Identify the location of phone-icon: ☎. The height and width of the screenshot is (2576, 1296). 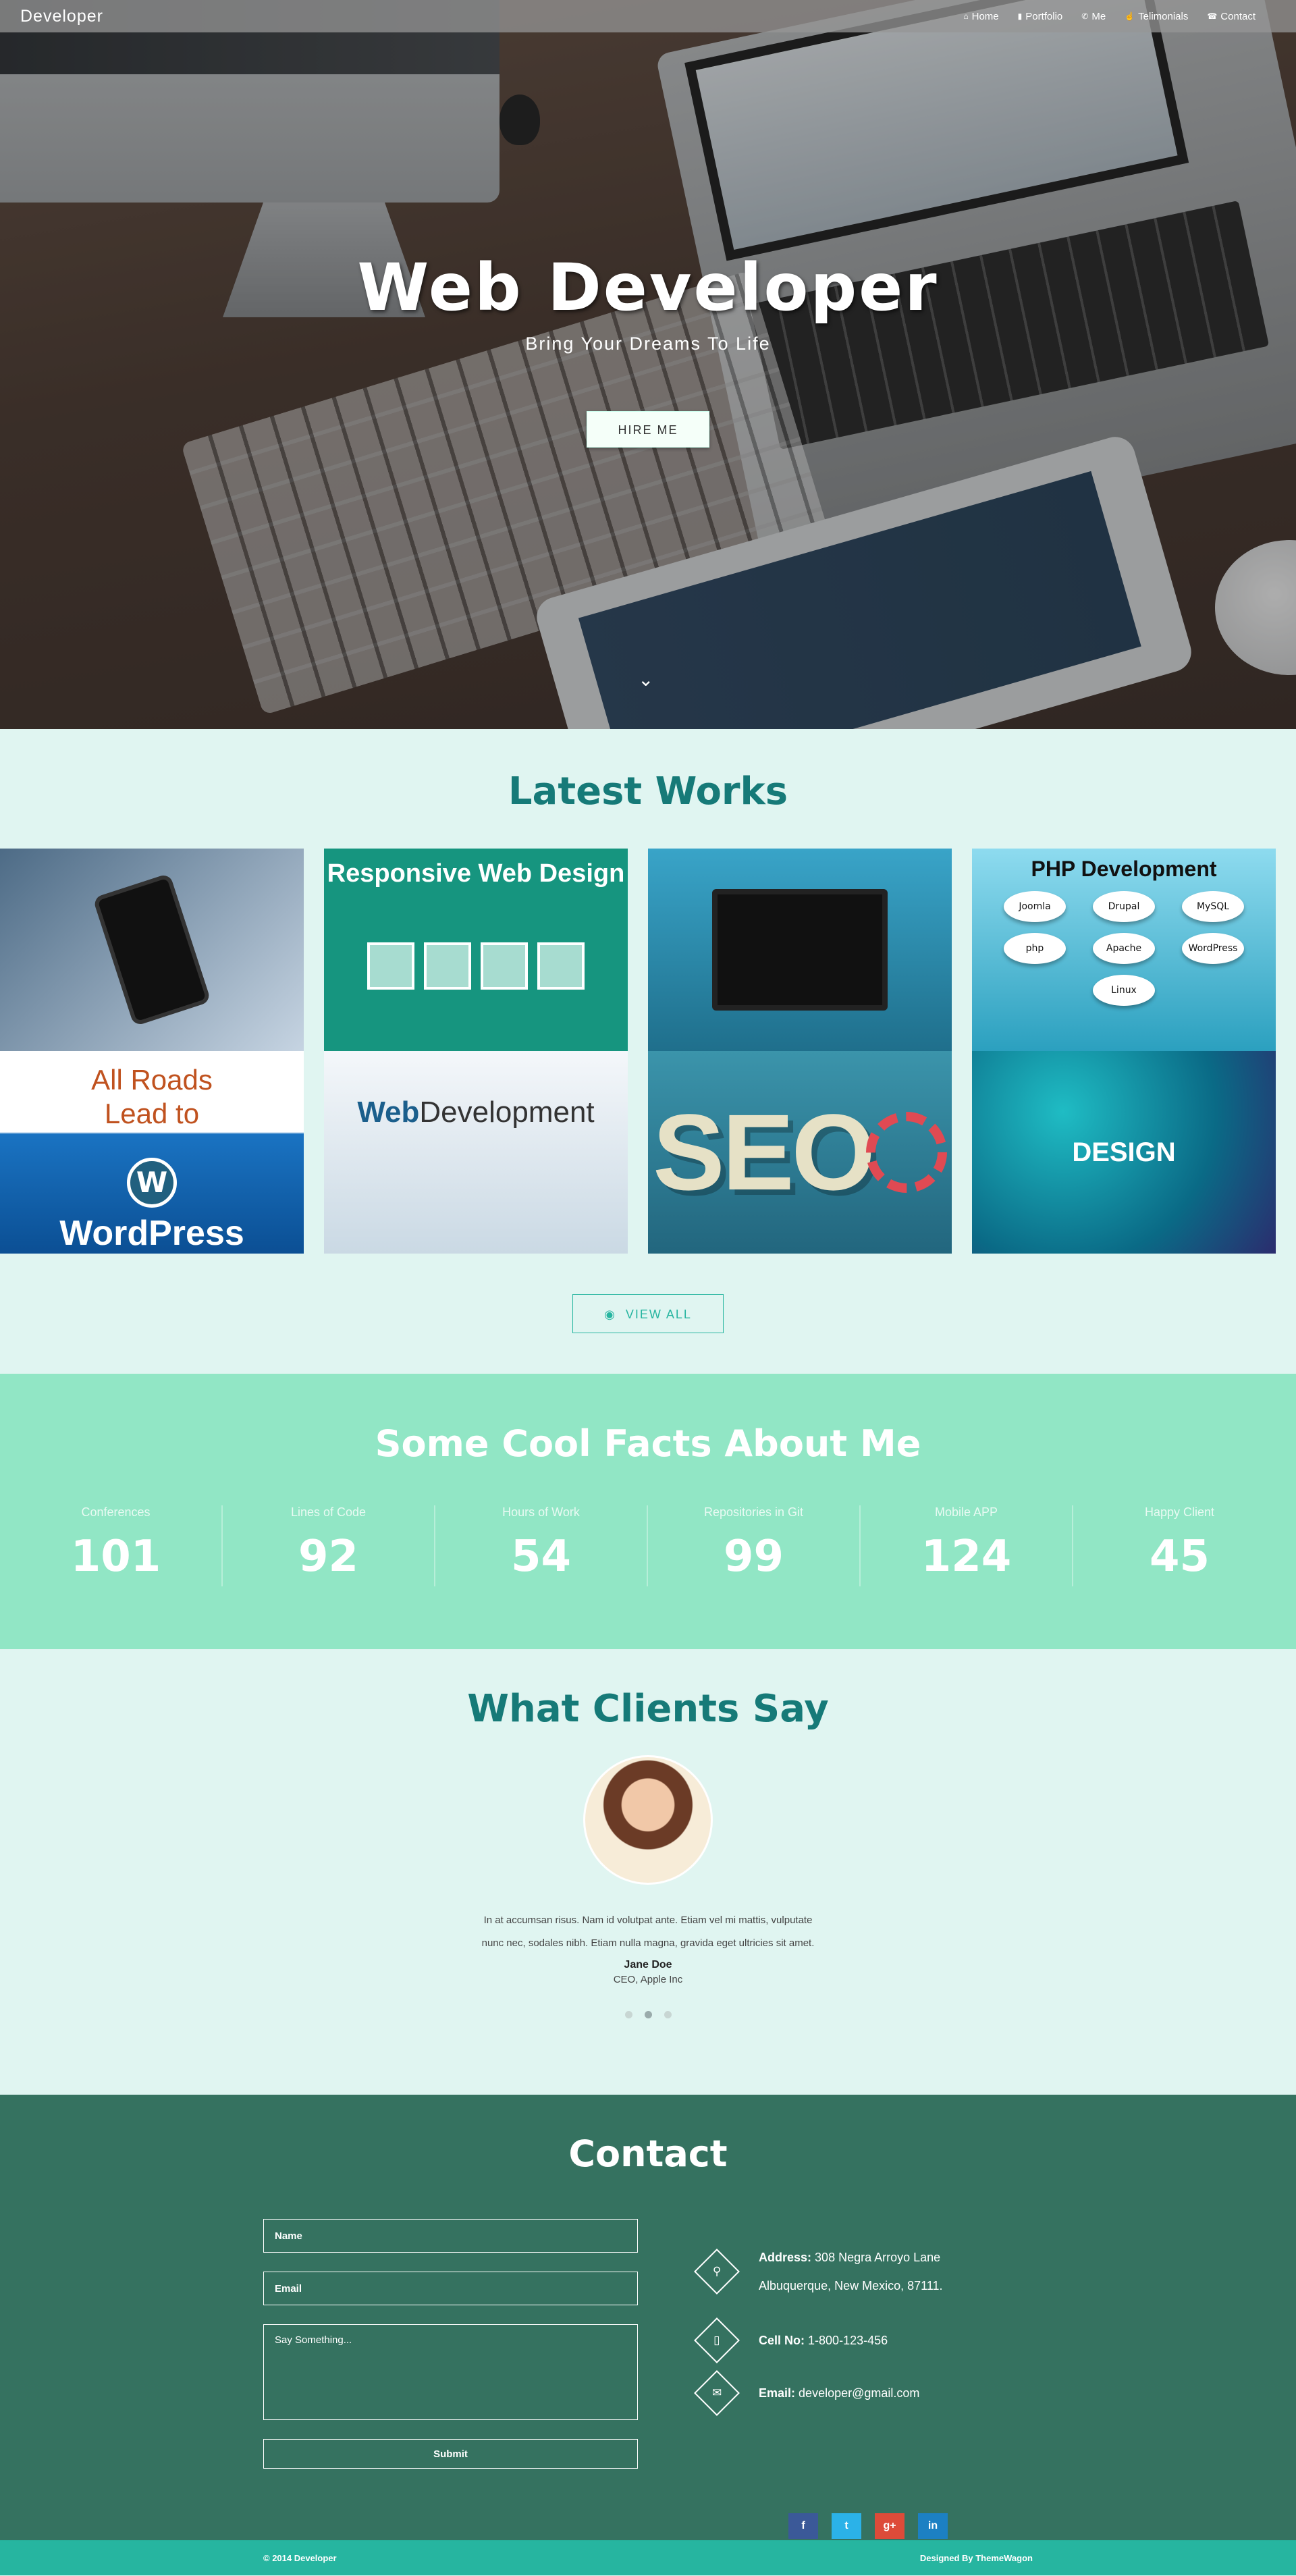
(1212, 16).